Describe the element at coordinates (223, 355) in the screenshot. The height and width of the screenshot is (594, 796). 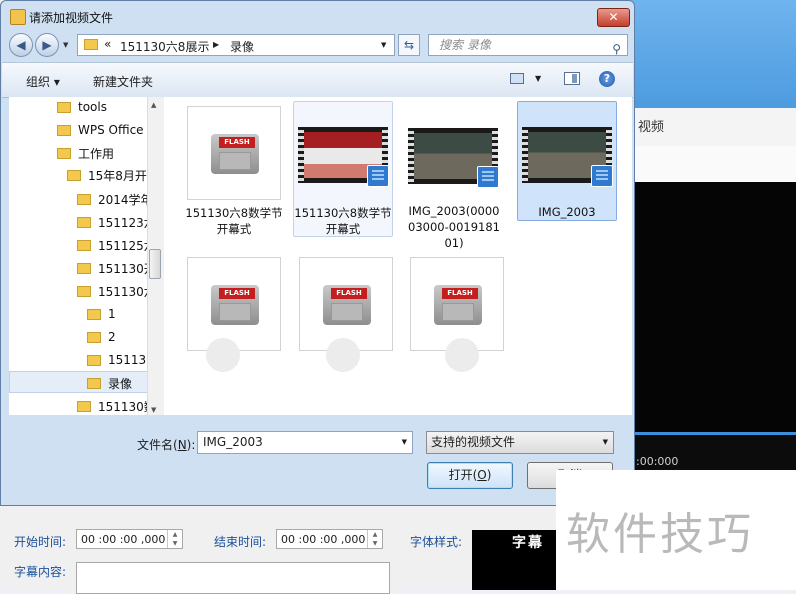
I see `obscured-label` at that location.